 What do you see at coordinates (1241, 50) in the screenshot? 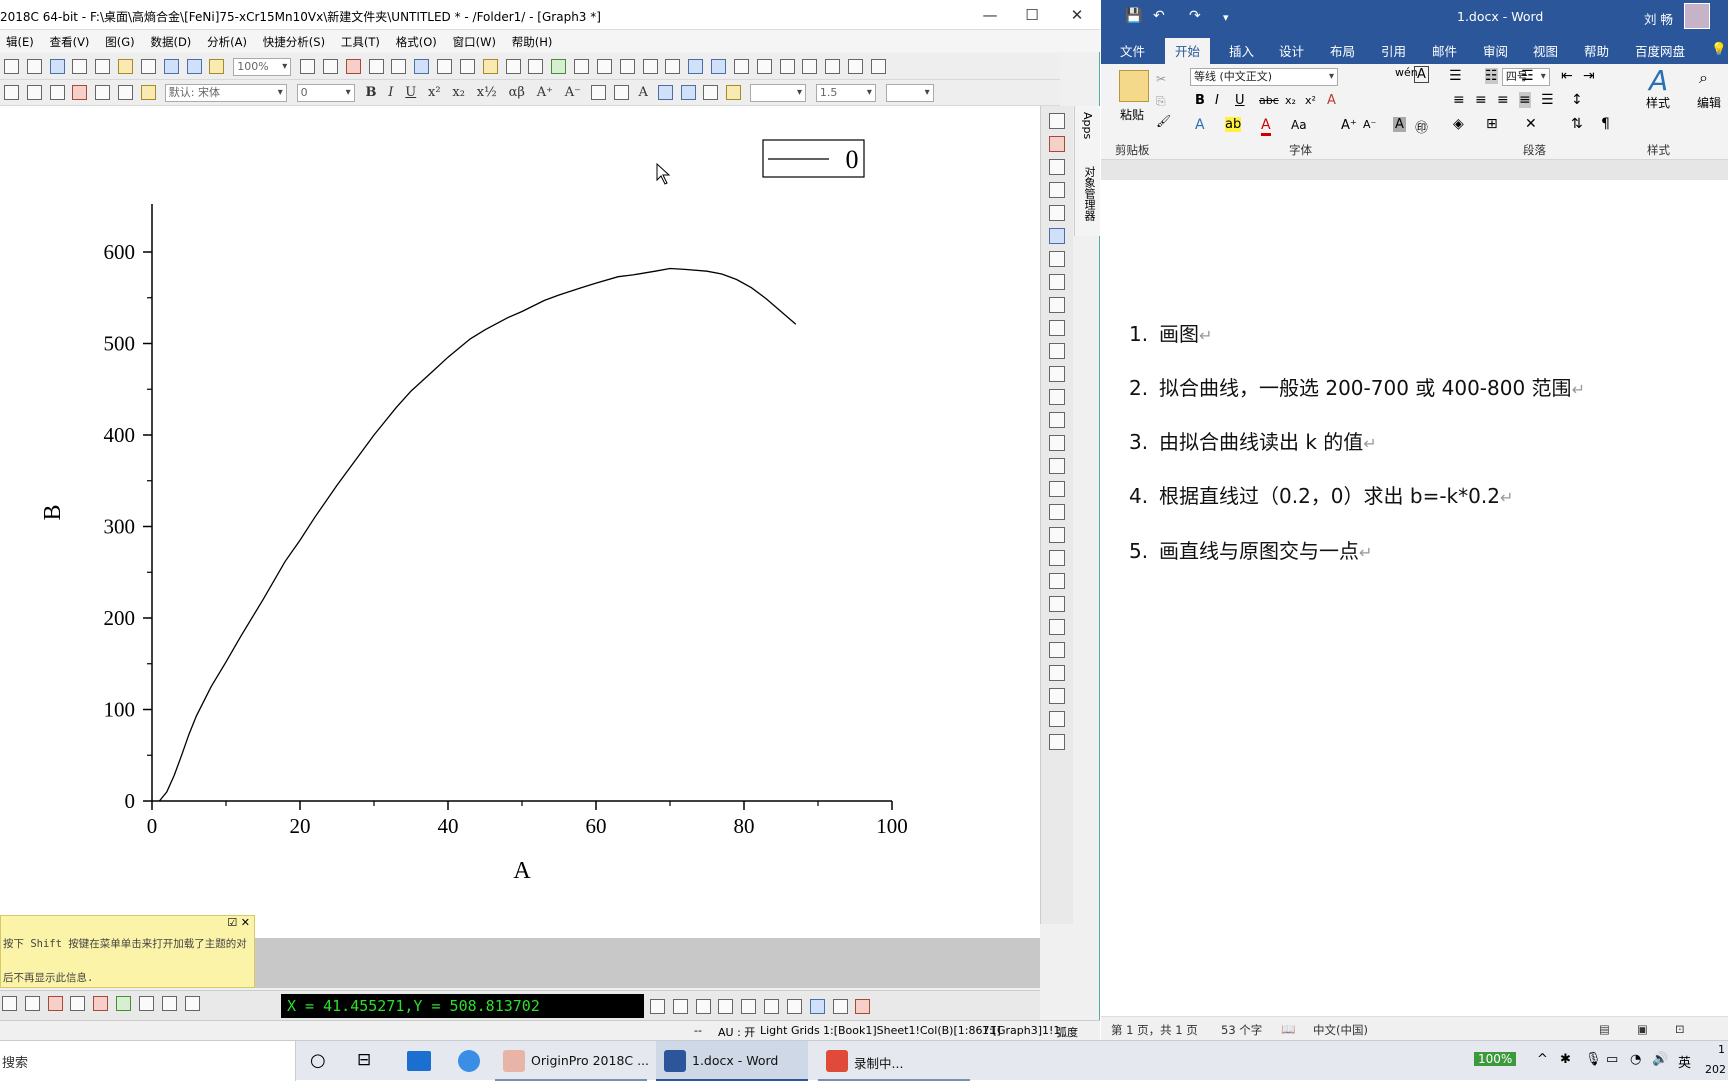
I see `tab-insert: 插入` at bounding box center [1241, 50].